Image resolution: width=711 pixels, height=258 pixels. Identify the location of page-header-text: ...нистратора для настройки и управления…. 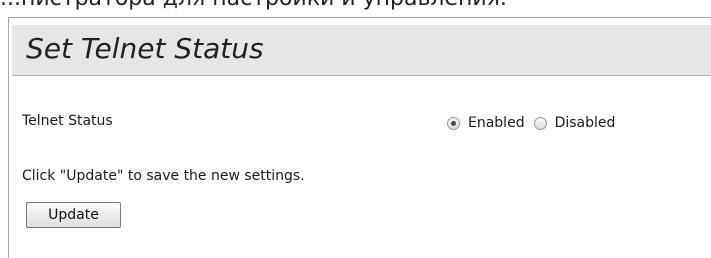
(253, 6).